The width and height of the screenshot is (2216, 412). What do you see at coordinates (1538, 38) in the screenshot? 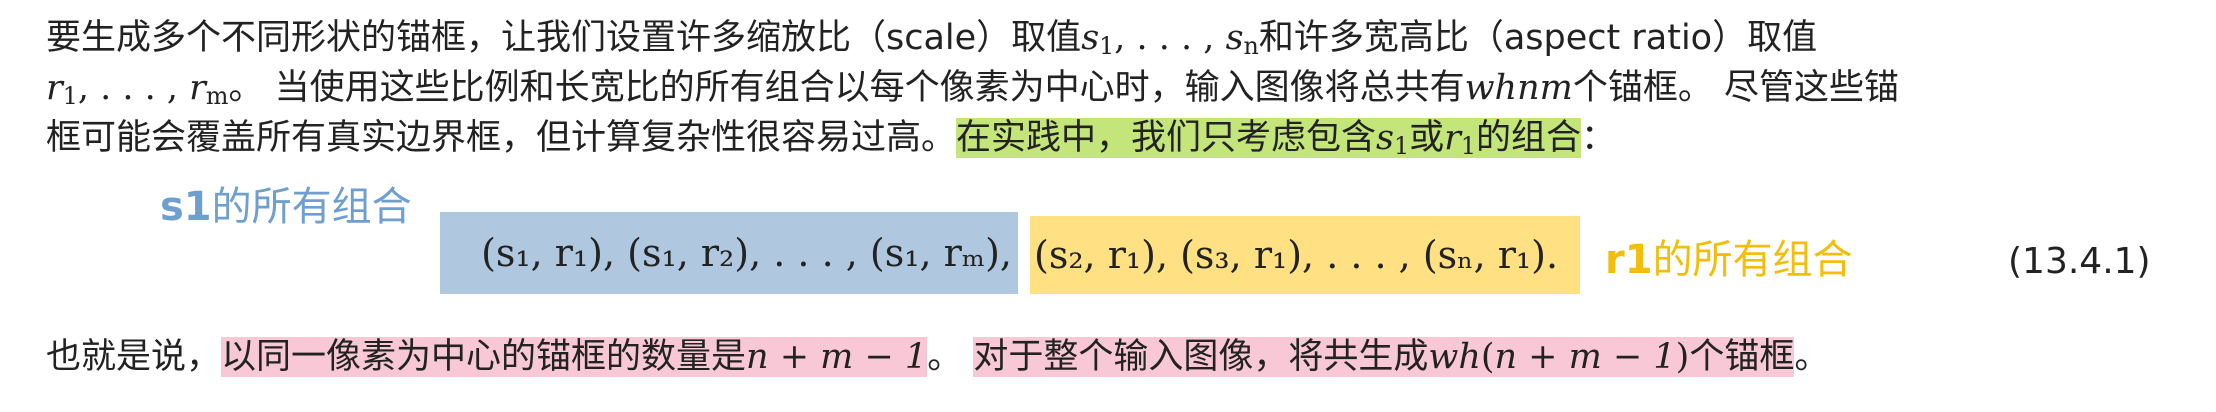
I see `text-segment: 和许多宽高比（aspect ratio）取值` at bounding box center [1538, 38].